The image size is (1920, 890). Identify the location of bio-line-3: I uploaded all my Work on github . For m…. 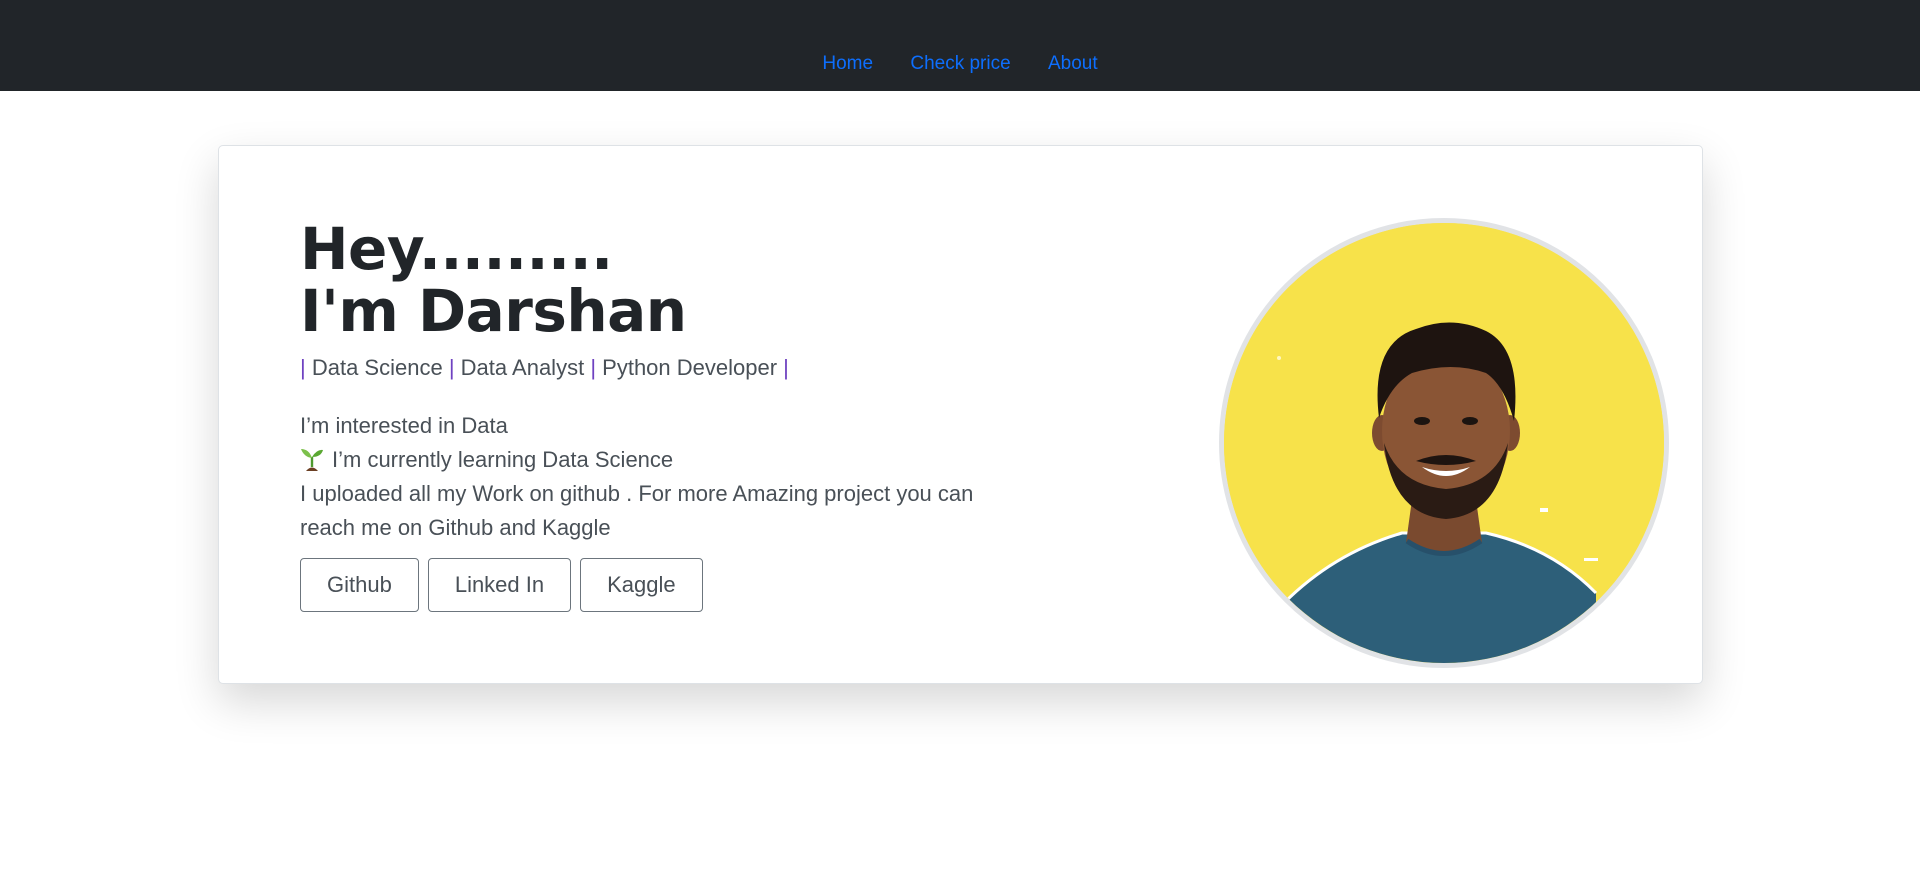
(637, 510).